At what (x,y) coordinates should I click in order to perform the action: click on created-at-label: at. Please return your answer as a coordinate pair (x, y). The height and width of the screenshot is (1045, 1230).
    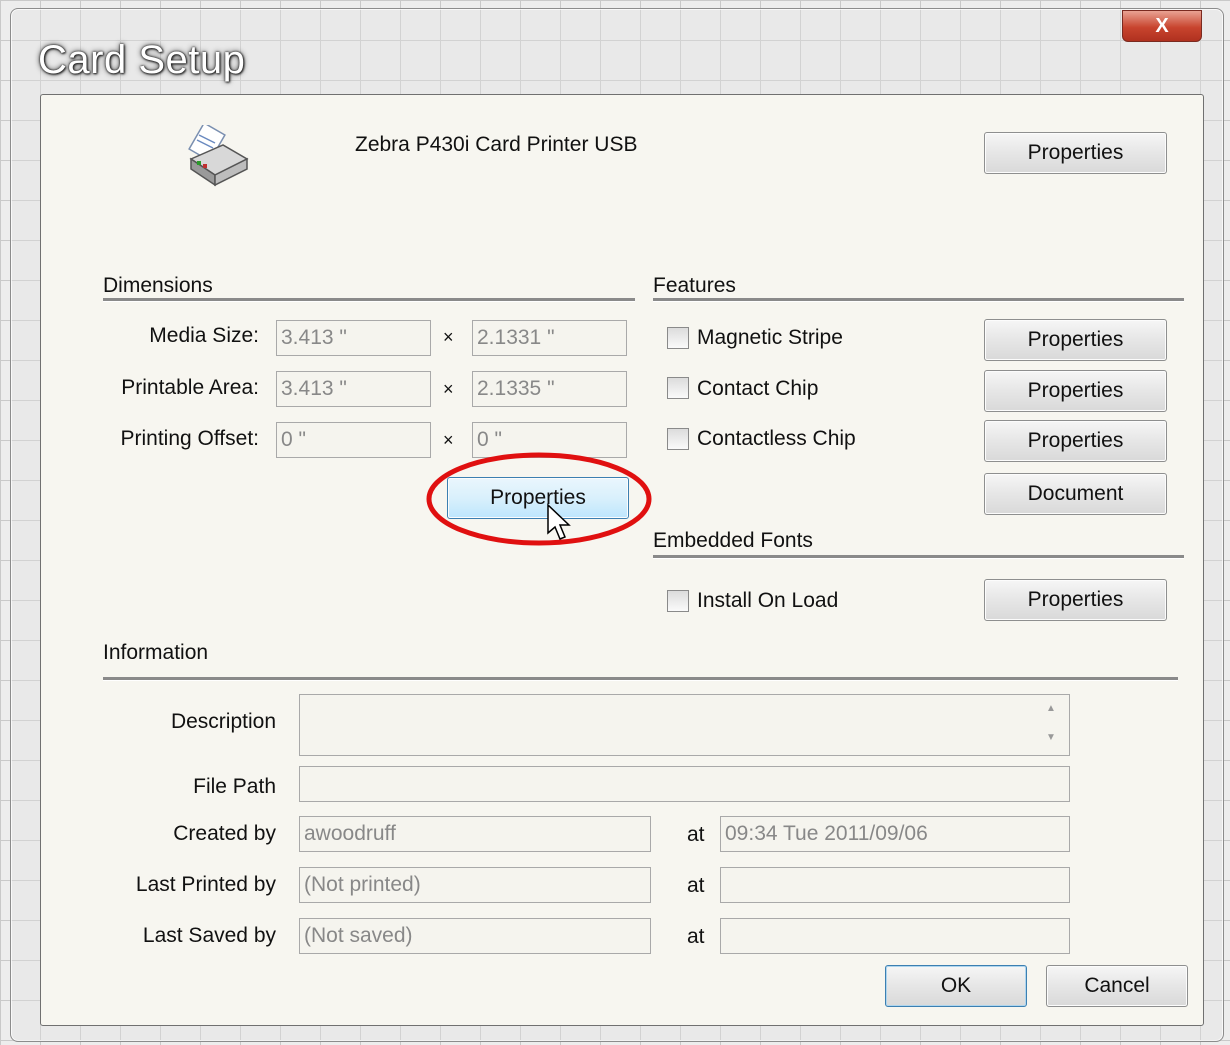
    Looking at the image, I should click on (696, 834).